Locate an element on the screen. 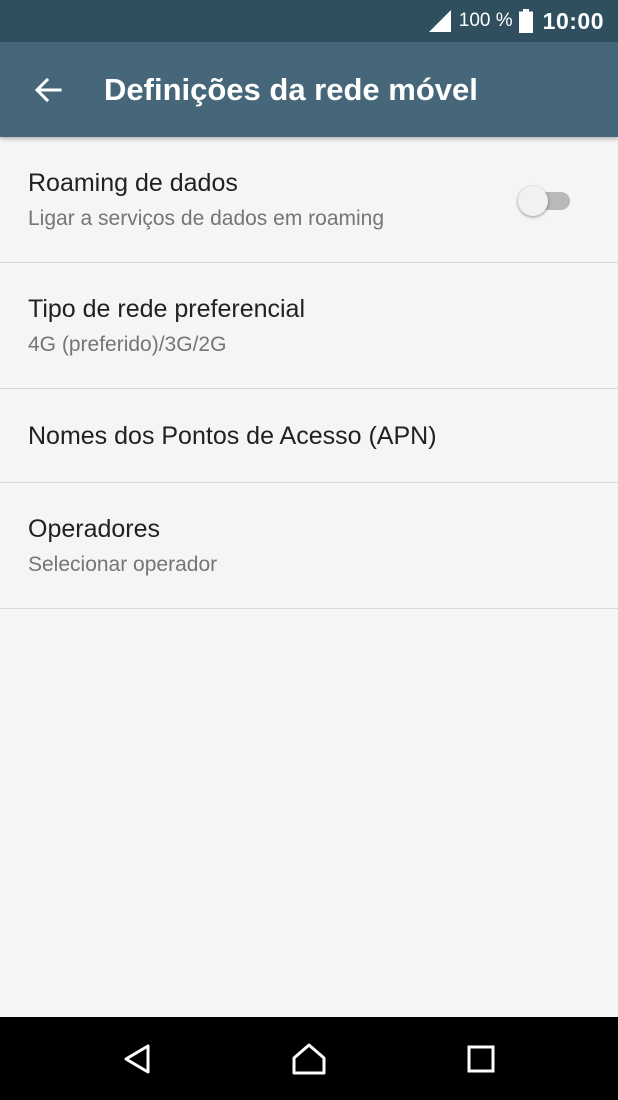 The height and width of the screenshot is (1100, 618). arrow-back-icon is located at coordinates (48, 90).